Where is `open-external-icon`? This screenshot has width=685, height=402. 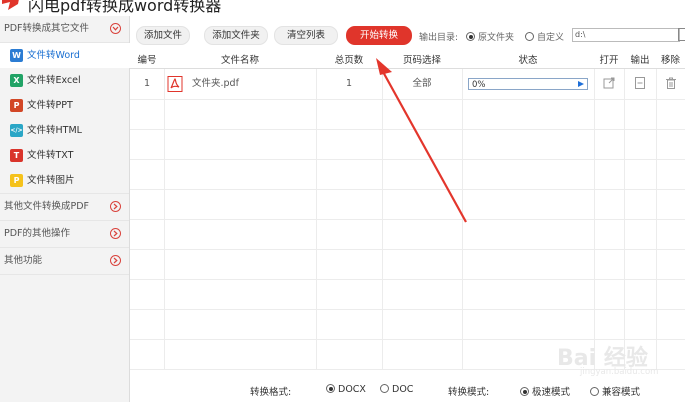
open-external-icon is located at coordinates (609, 83).